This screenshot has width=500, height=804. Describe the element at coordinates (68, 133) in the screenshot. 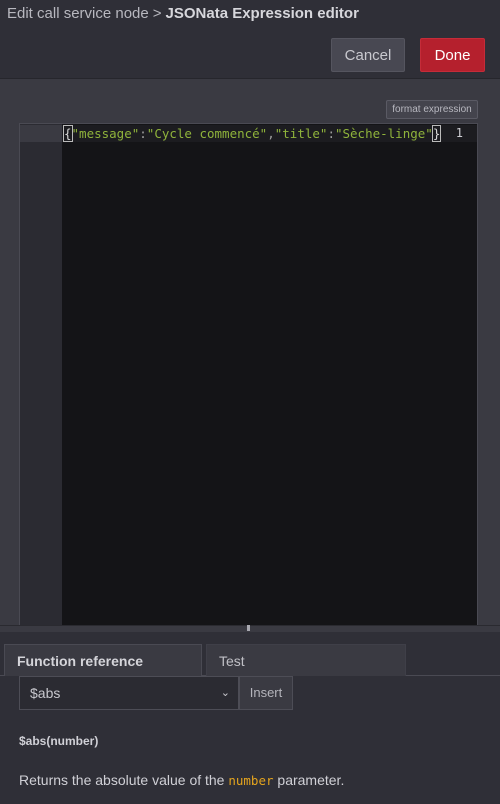

I see `open-brace: {` at that location.